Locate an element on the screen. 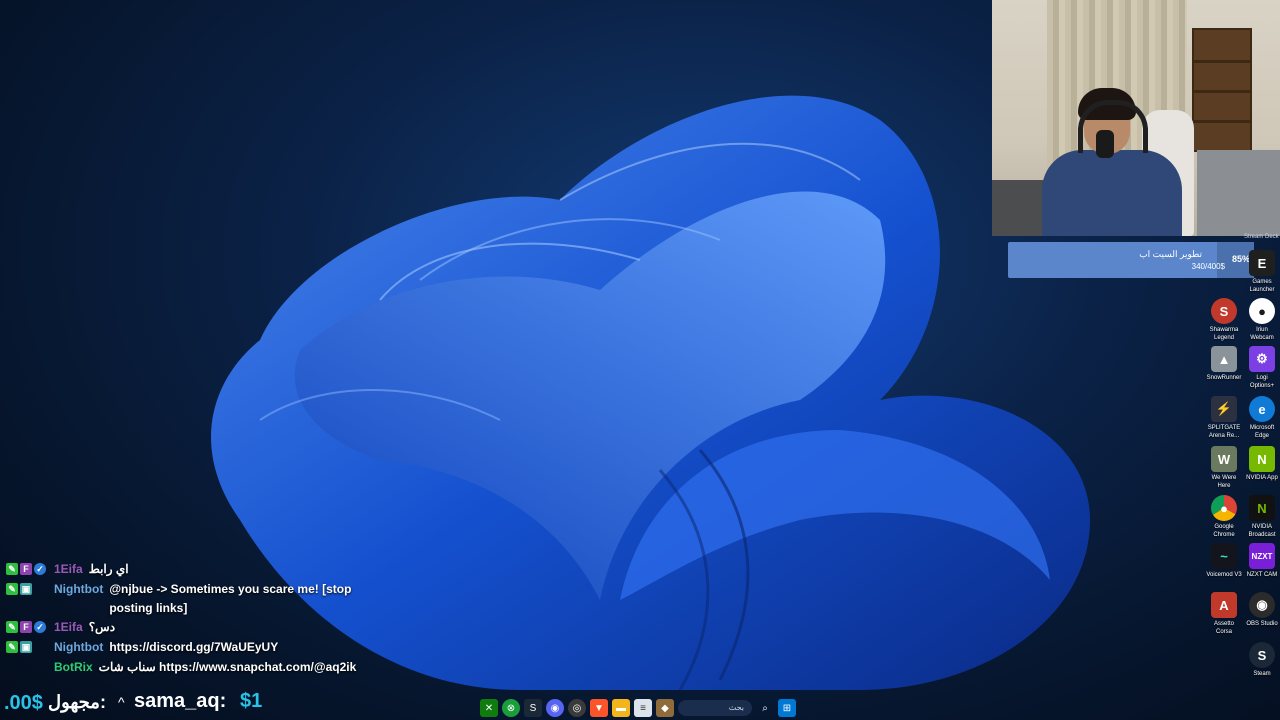  we-were-here-icon: W is located at coordinates (1224, 459).